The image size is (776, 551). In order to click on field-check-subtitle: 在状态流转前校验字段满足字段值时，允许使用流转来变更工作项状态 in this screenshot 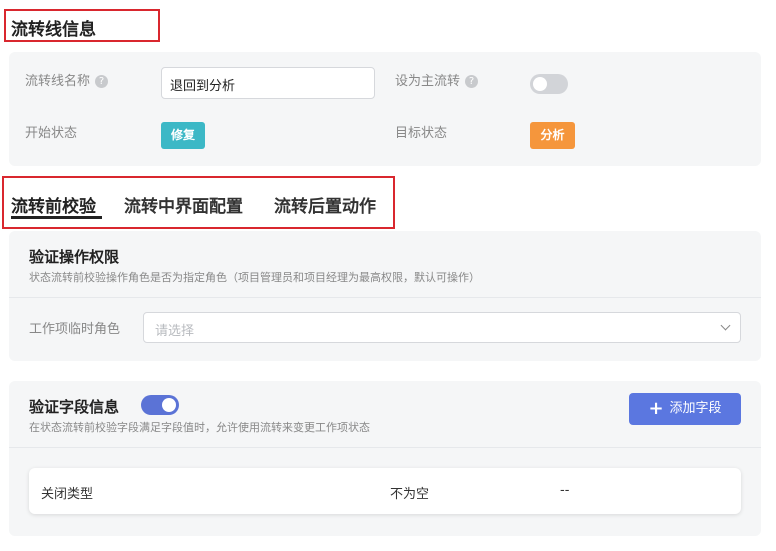, I will do `click(199, 427)`.